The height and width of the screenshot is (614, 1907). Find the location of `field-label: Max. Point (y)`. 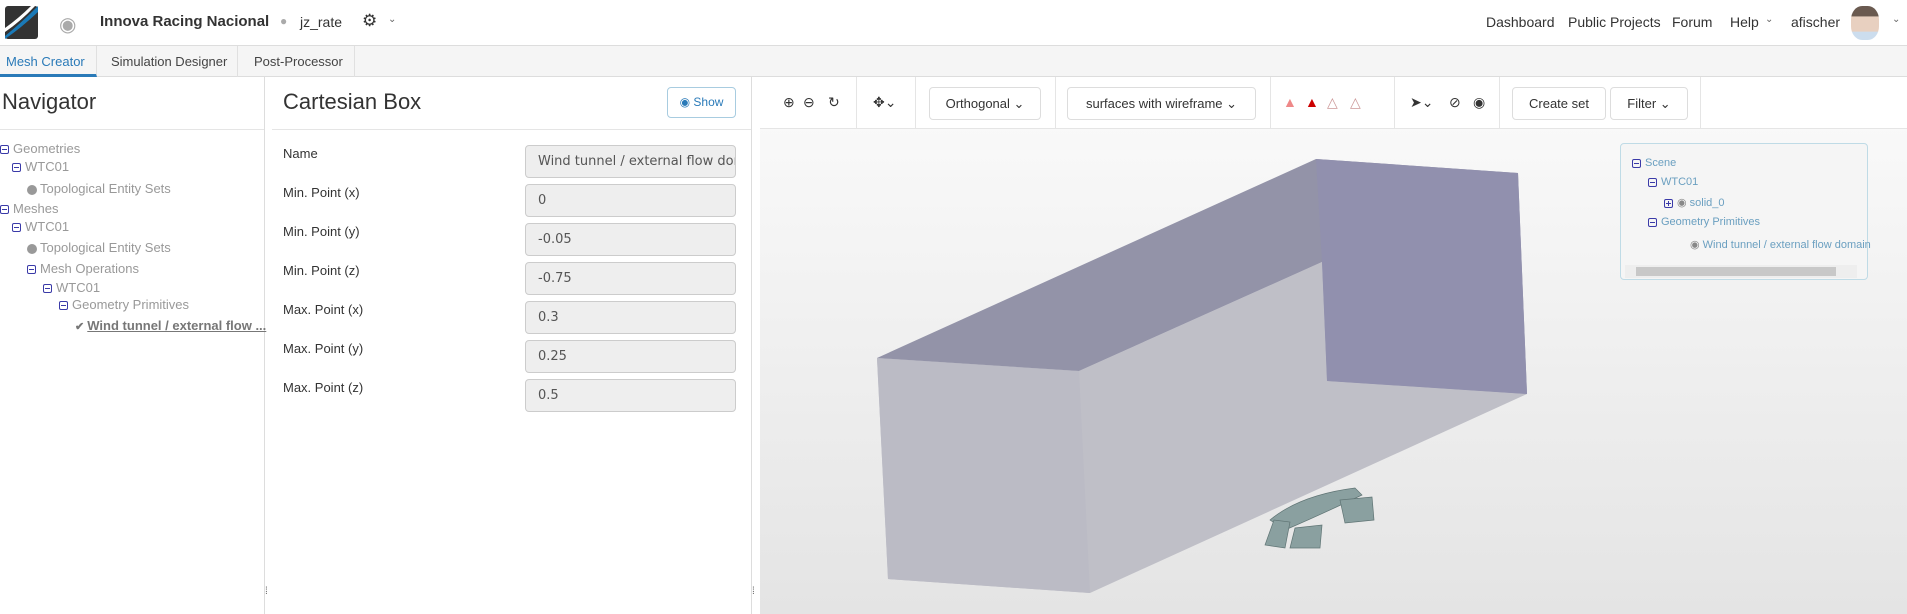

field-label: Max. Point (y) is located at coordinates (323, 348).